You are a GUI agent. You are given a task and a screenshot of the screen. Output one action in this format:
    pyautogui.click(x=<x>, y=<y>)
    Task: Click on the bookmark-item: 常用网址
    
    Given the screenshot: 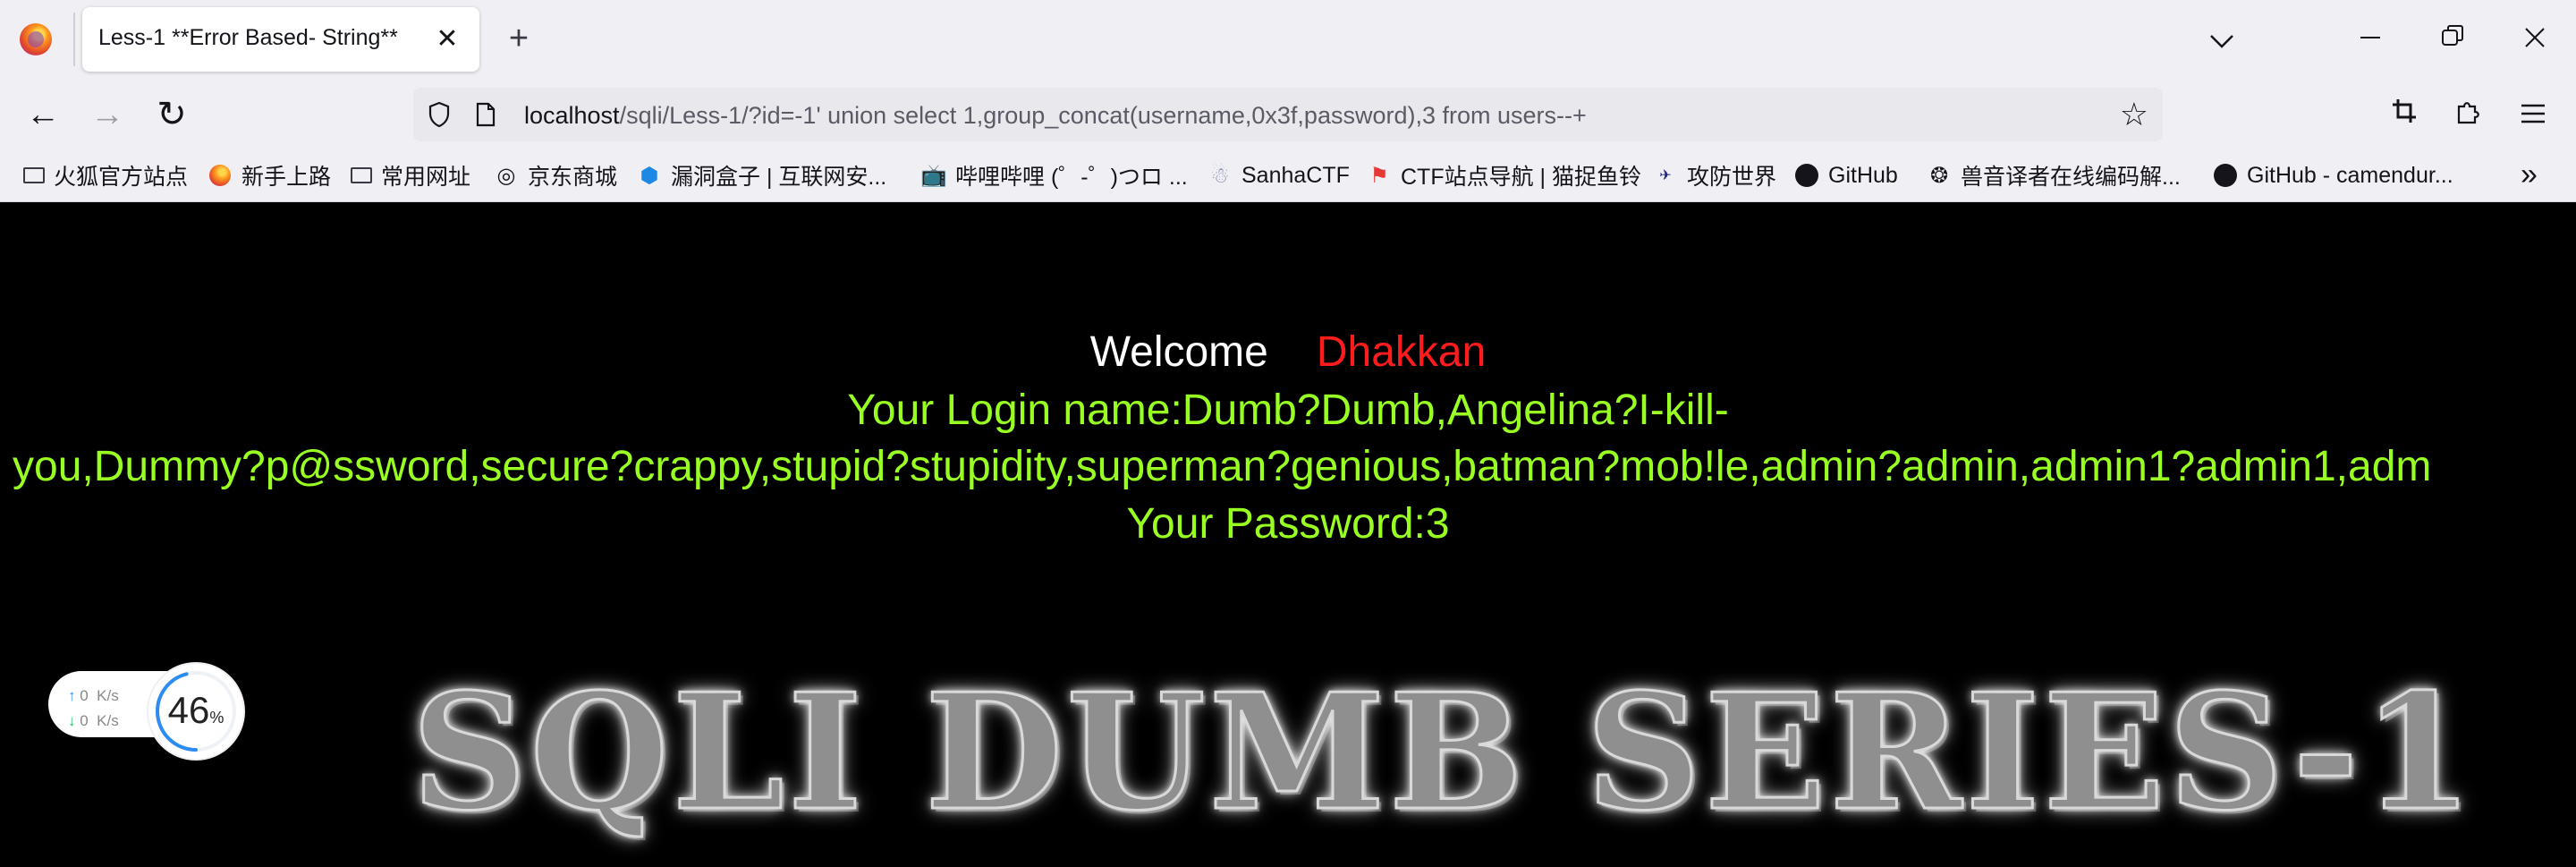 What is the action you would take?
    pyautogui.click(x=410, y=175)
    